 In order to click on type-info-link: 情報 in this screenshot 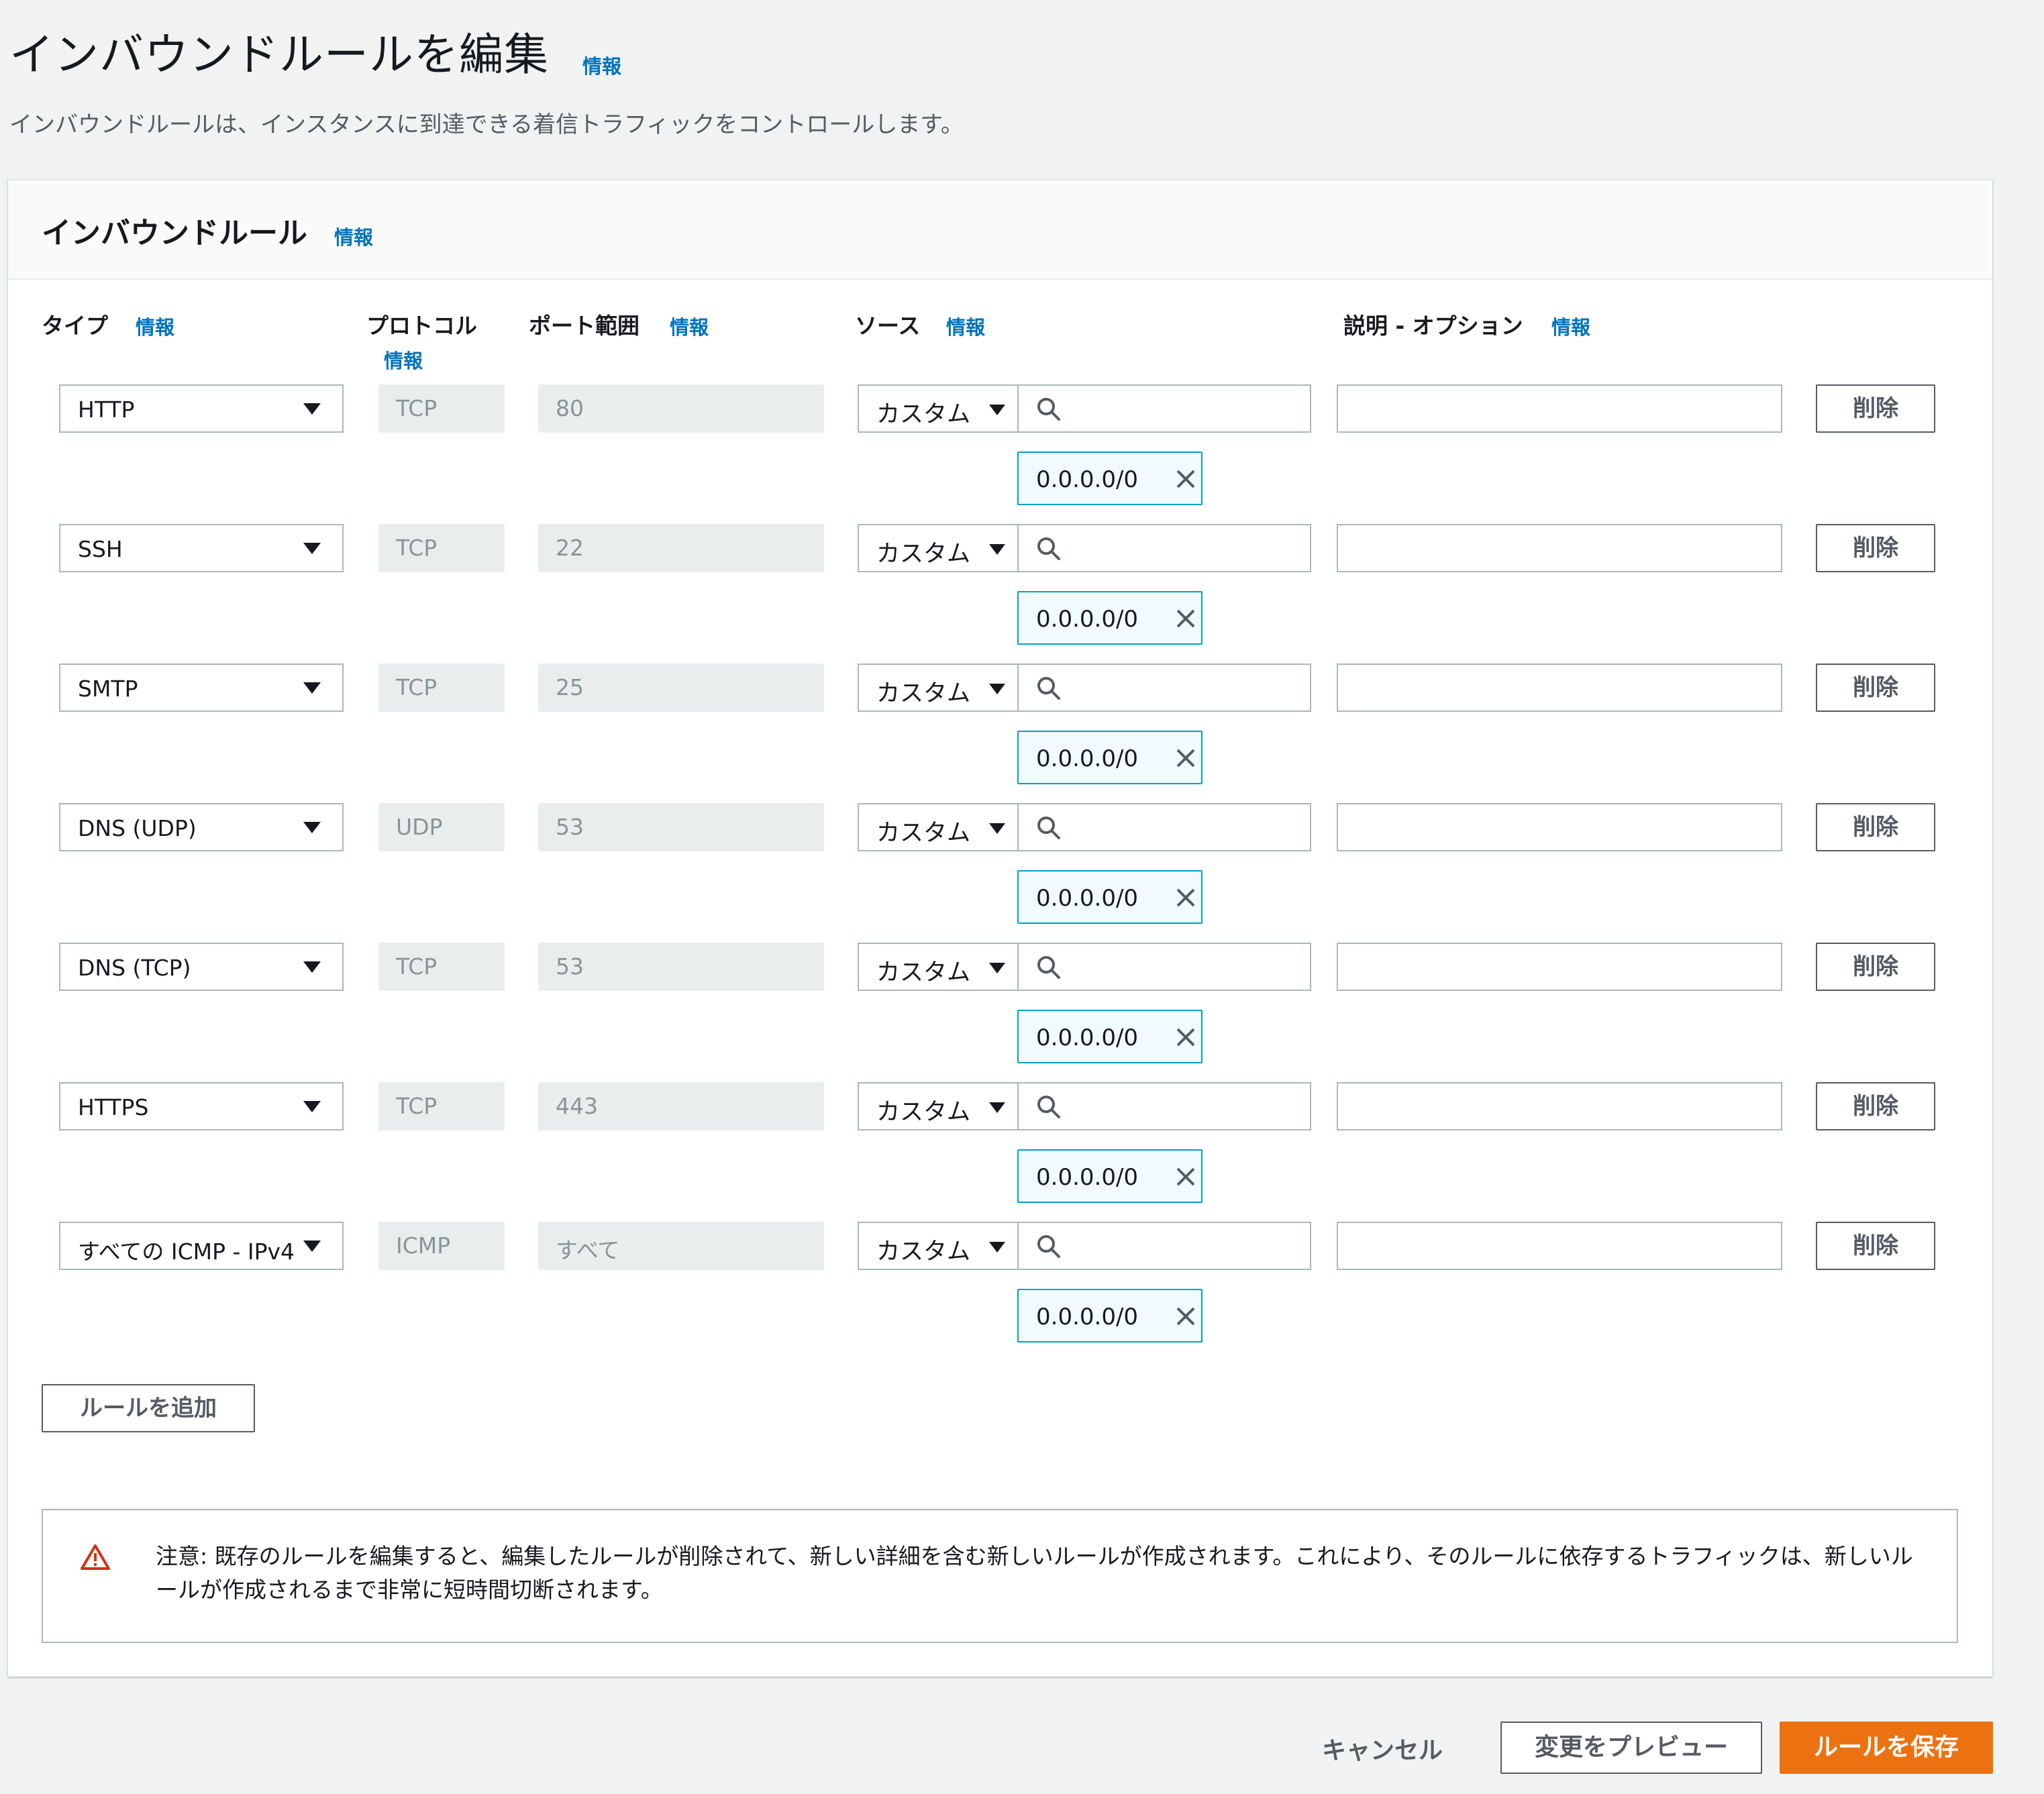, I will do `click(155, 326)`.